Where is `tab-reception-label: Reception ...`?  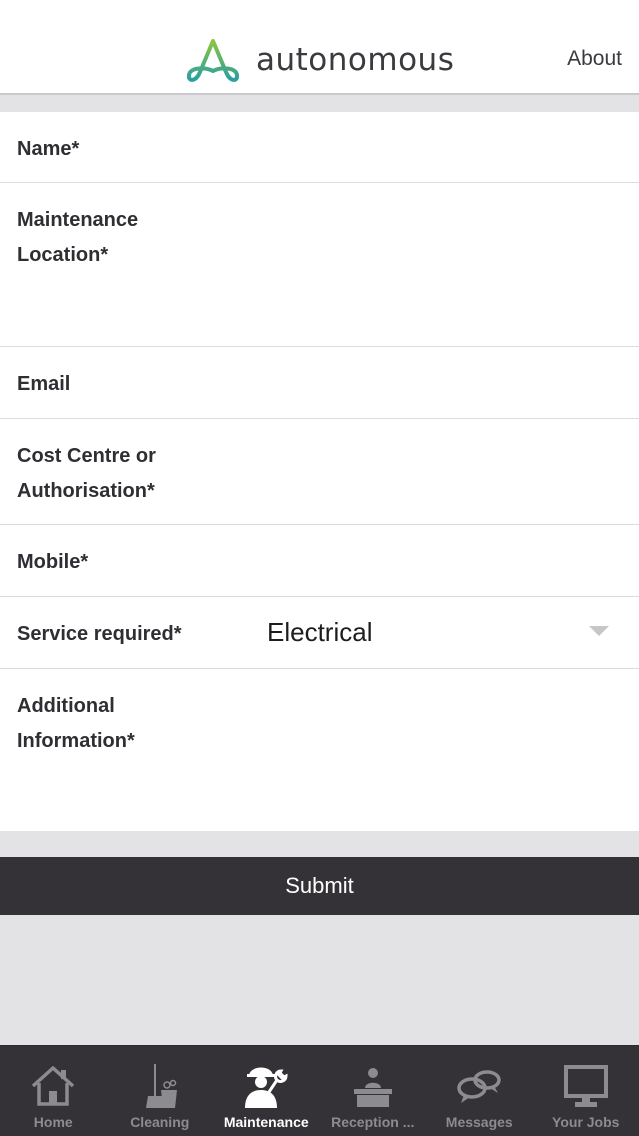
tab-reception-label: Reception ... is located at coordinates (373, 1122).